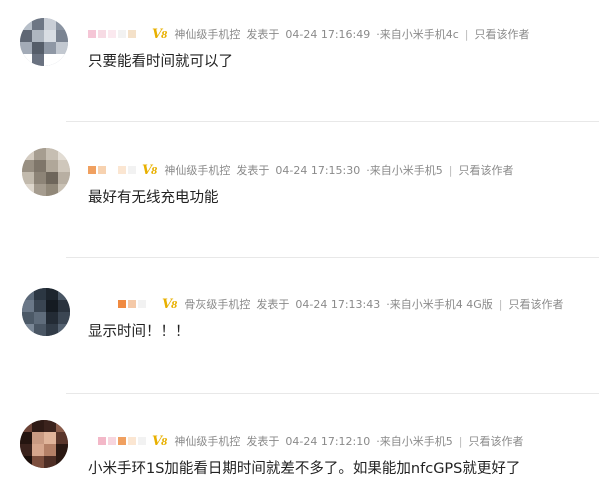 This screenshot has width=599, height=499. Describe the element at coordinates (304, 469) in the screenshot. I see `comment-text: 小米手环1S加能看日期时间就差不多了。如果能加nfcGPS就更好了` at that location.